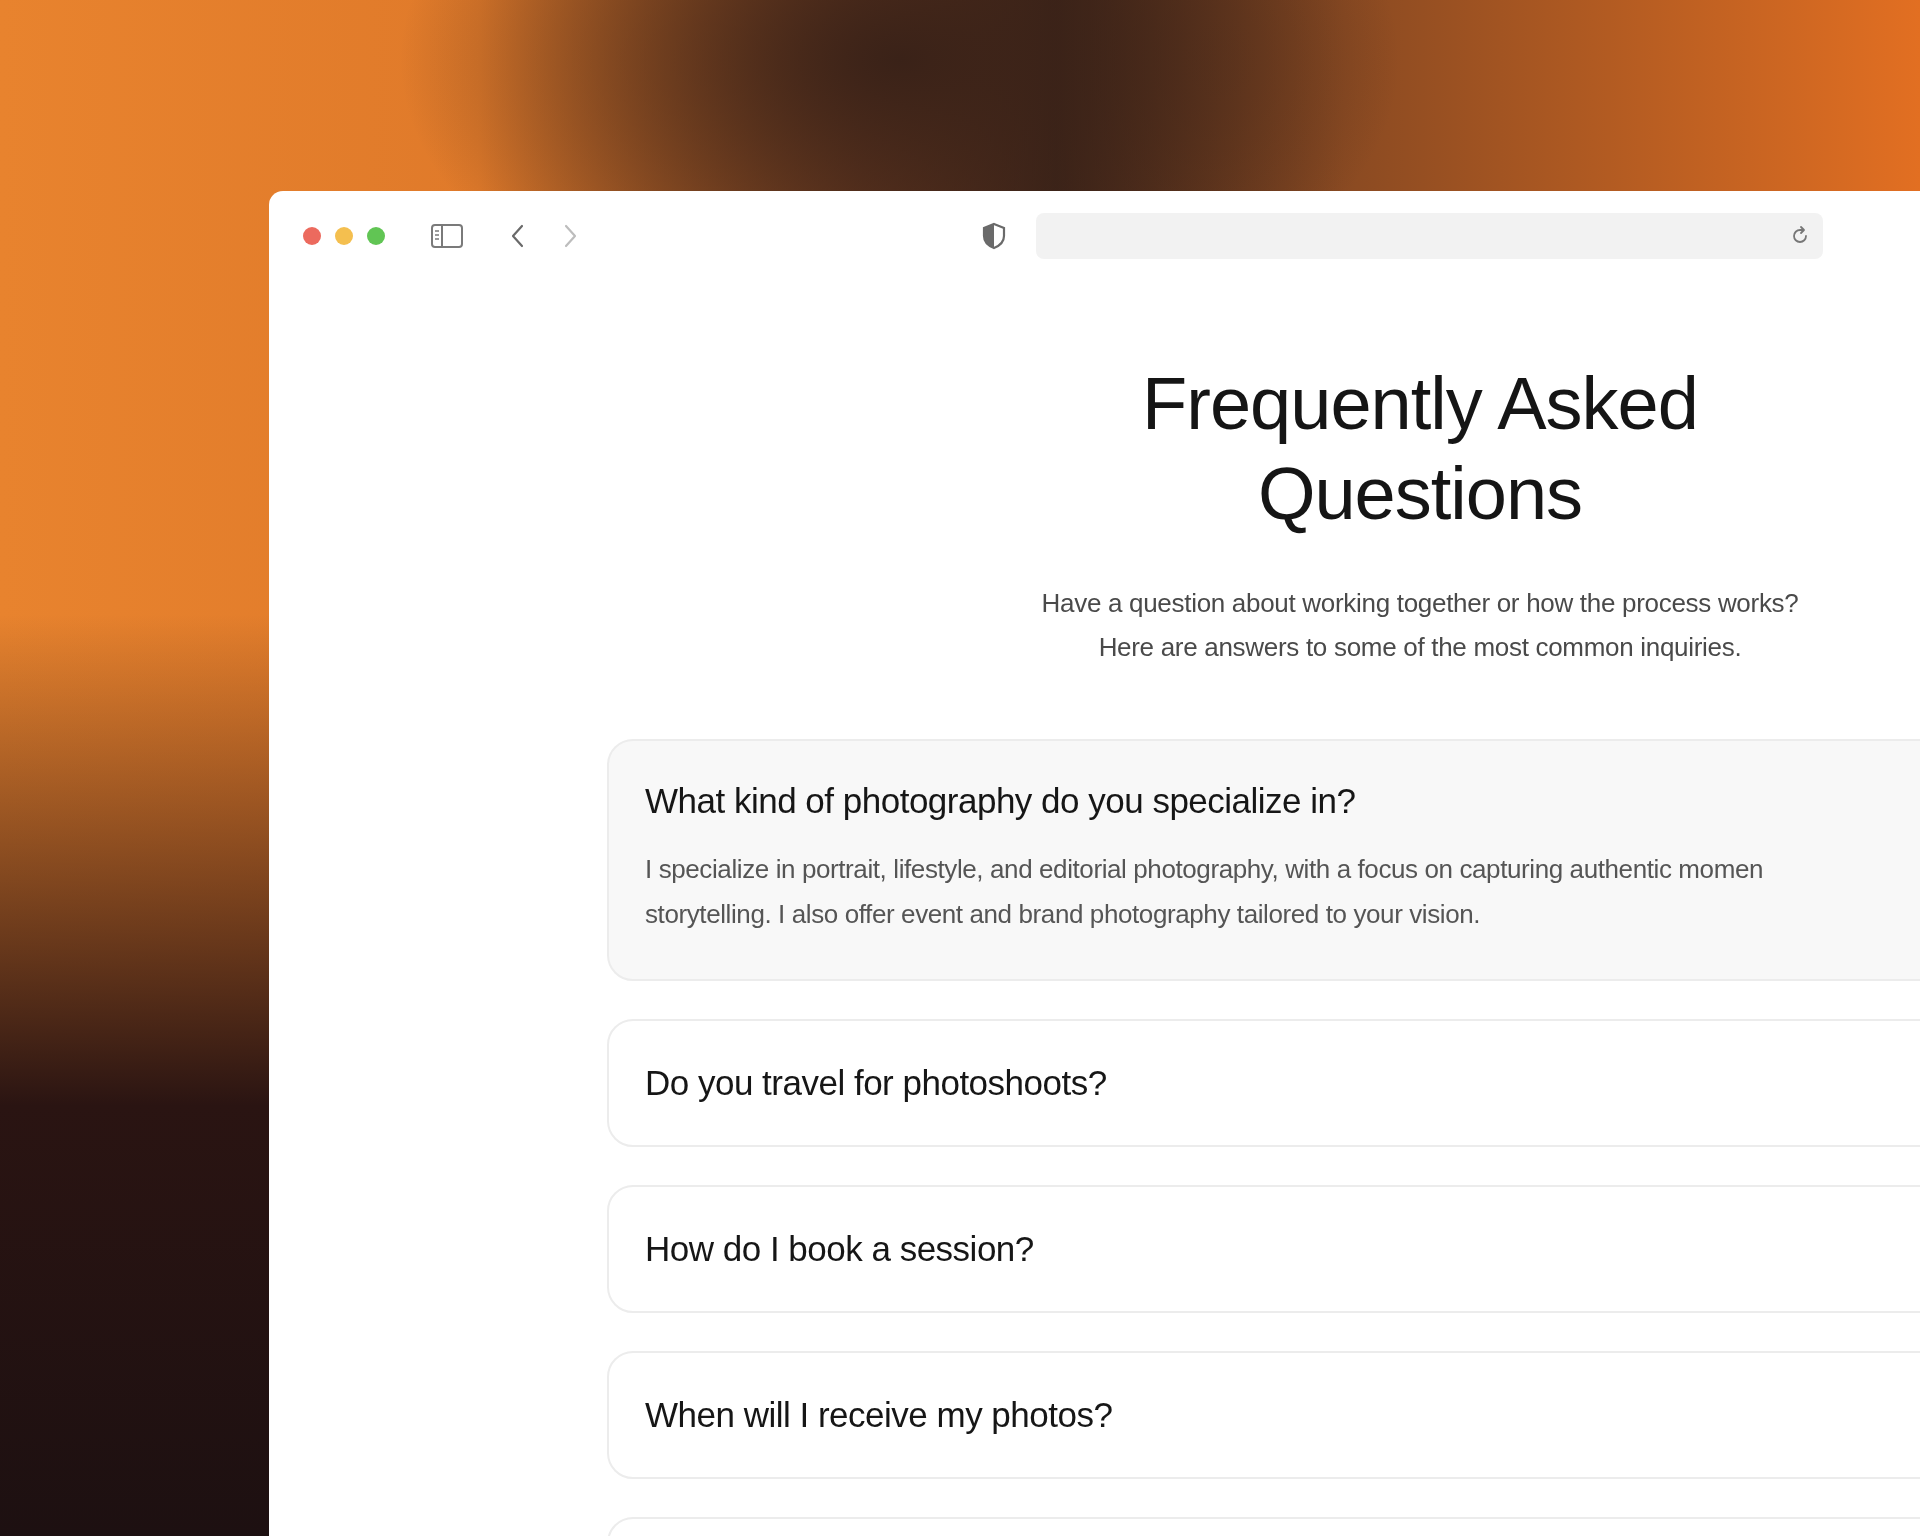  What do you see at coordinates (994, 236) in the screenshot?
I see `shield-icon` at bounding box center [994, 236].